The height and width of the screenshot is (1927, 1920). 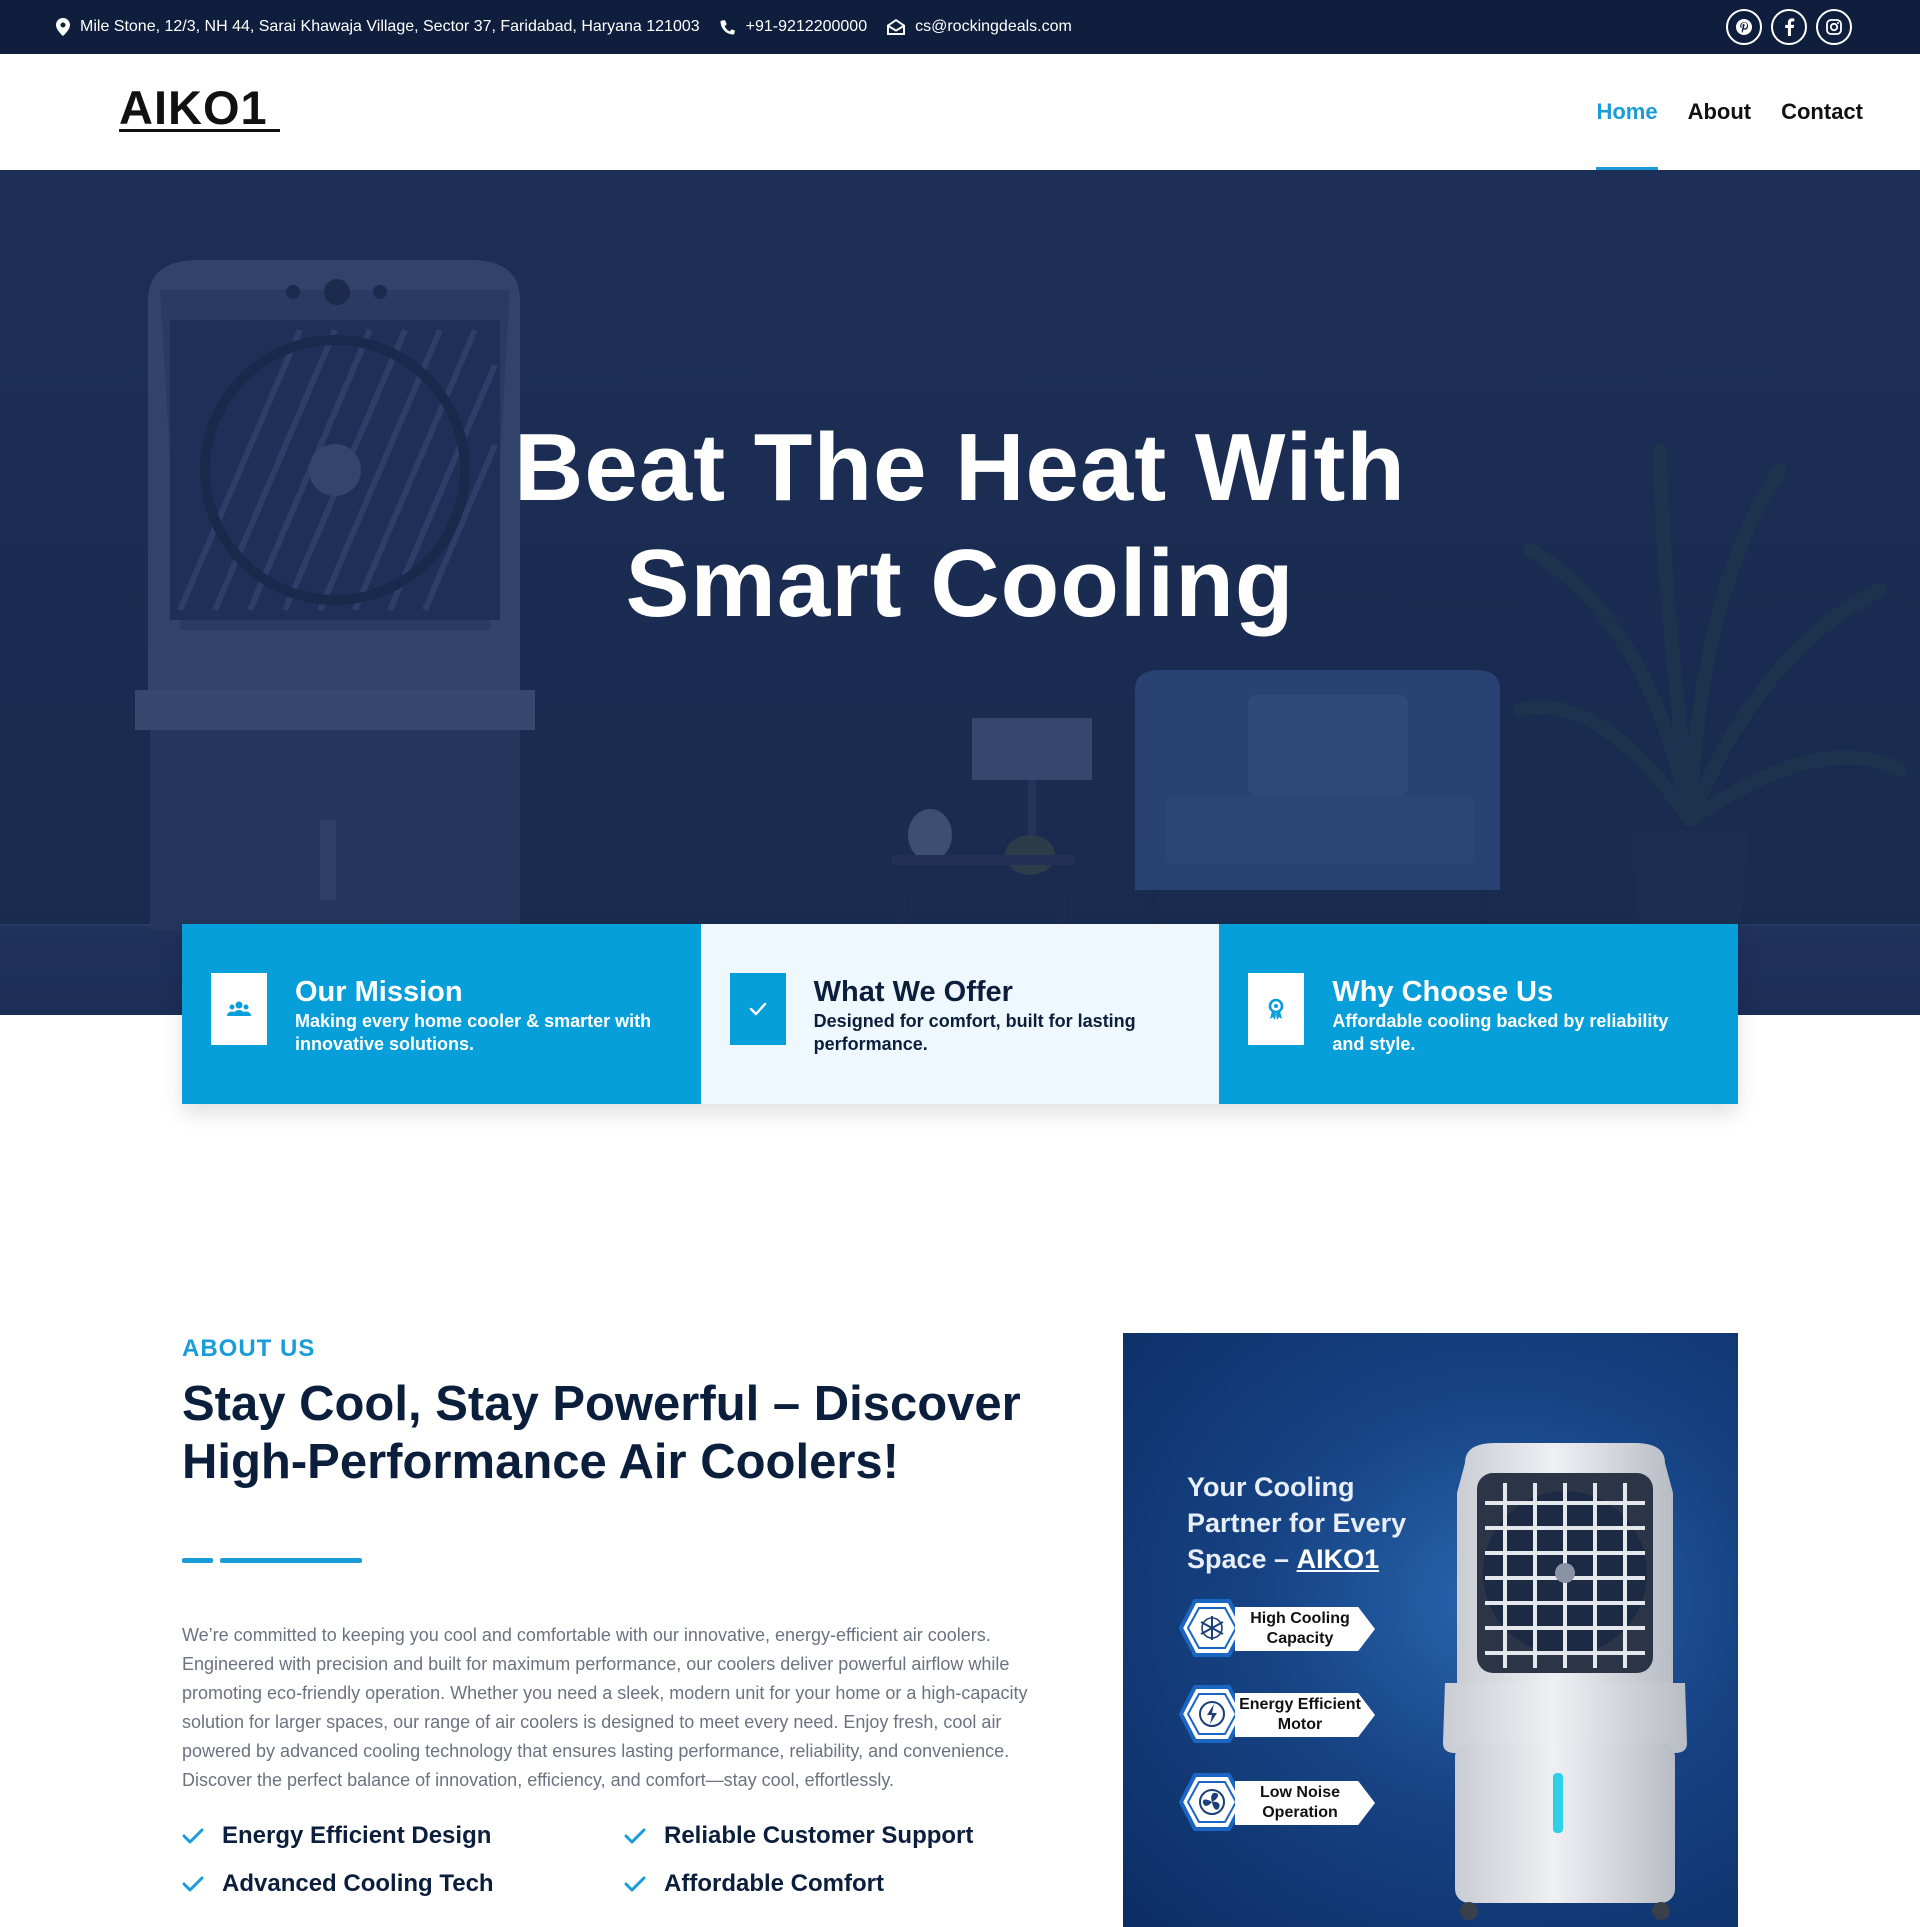 I want to click on facebook-icon, so click(x=1790, y=27).